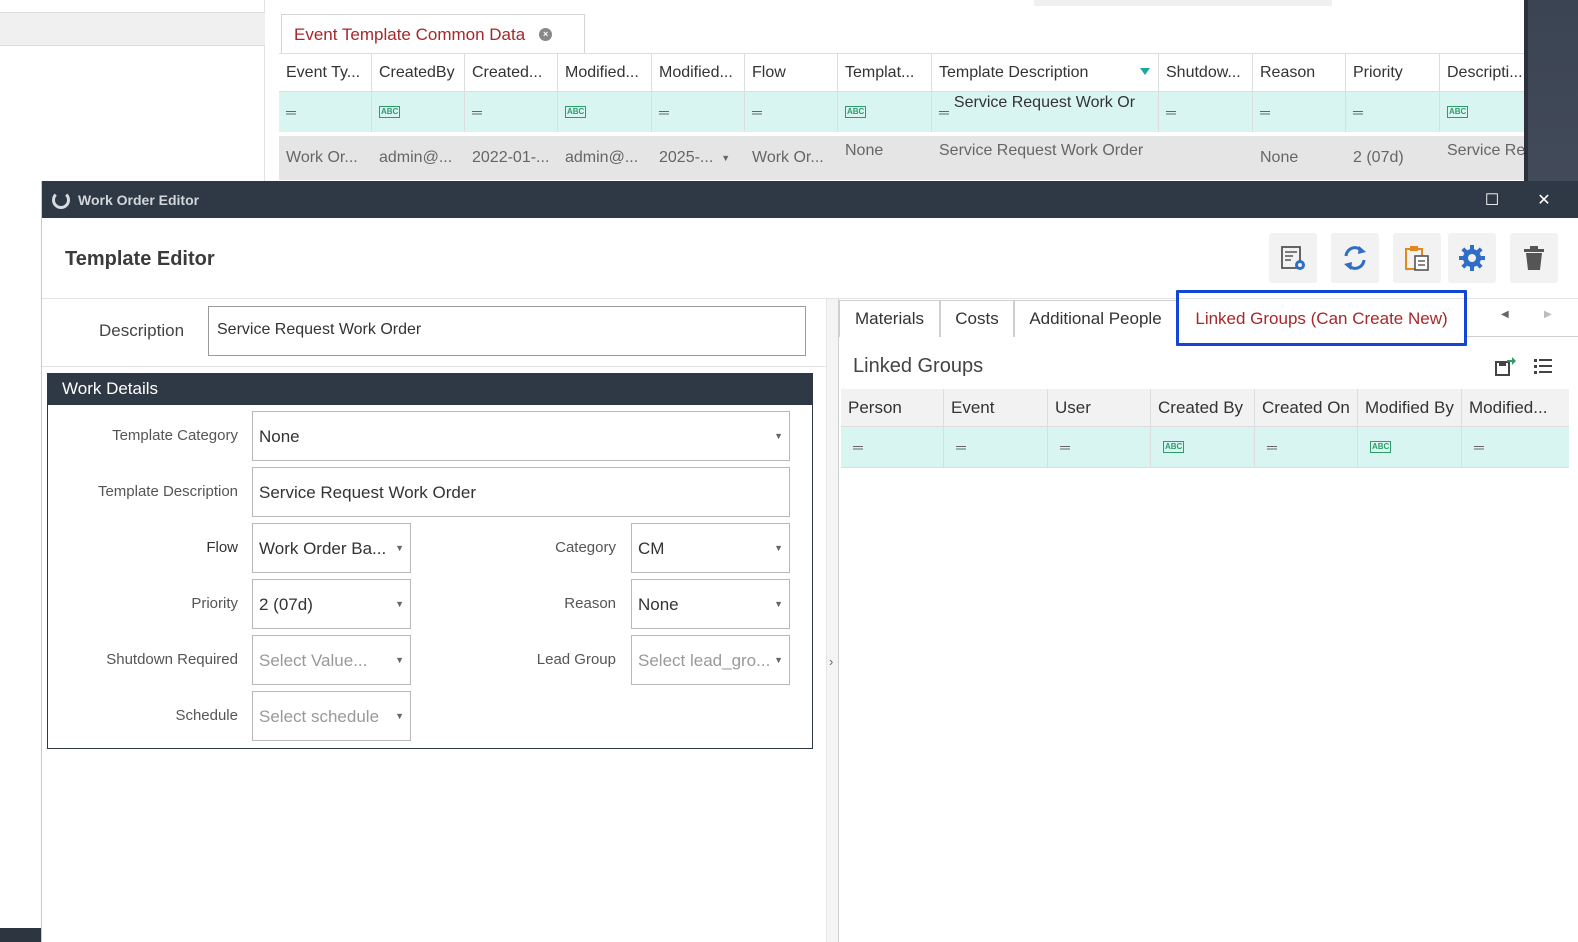 This screenshot has height=942, width=1578. What do you see at coordinates (1145, 71) in the screenshot?
I see `filter-funnel-icon` at bounding box center [1145, 71].